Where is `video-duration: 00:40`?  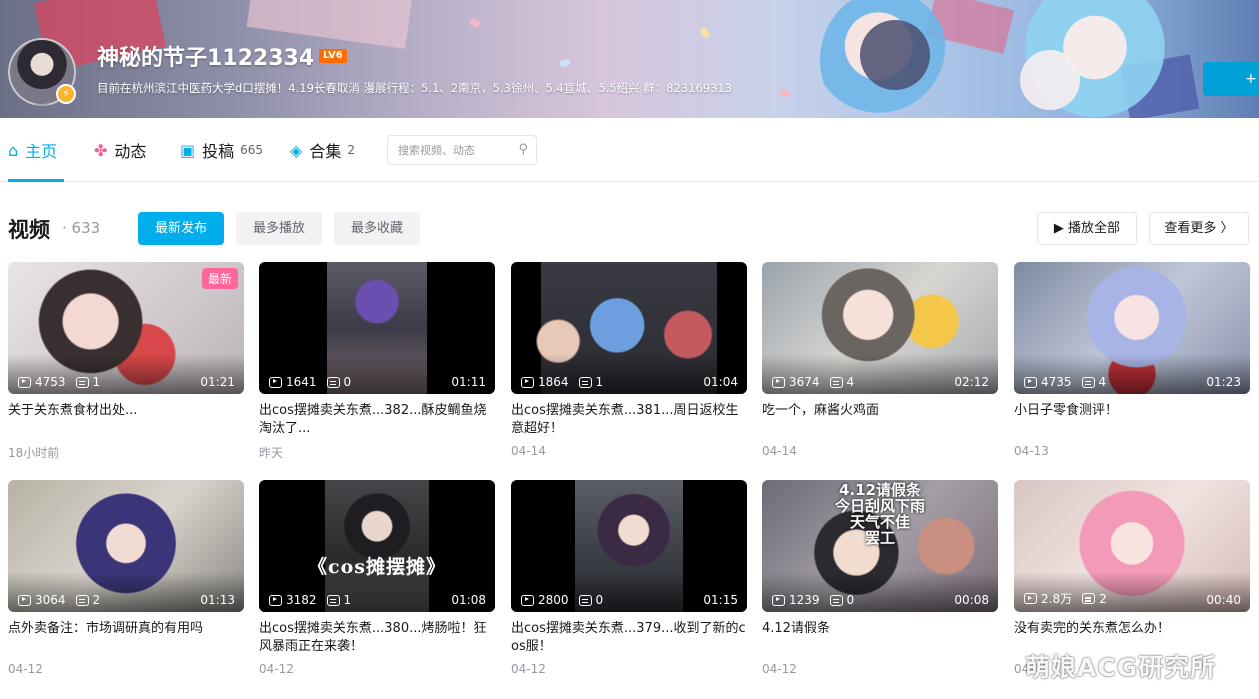 video-duration: 00:40 is located at coordinates (1223, 600).